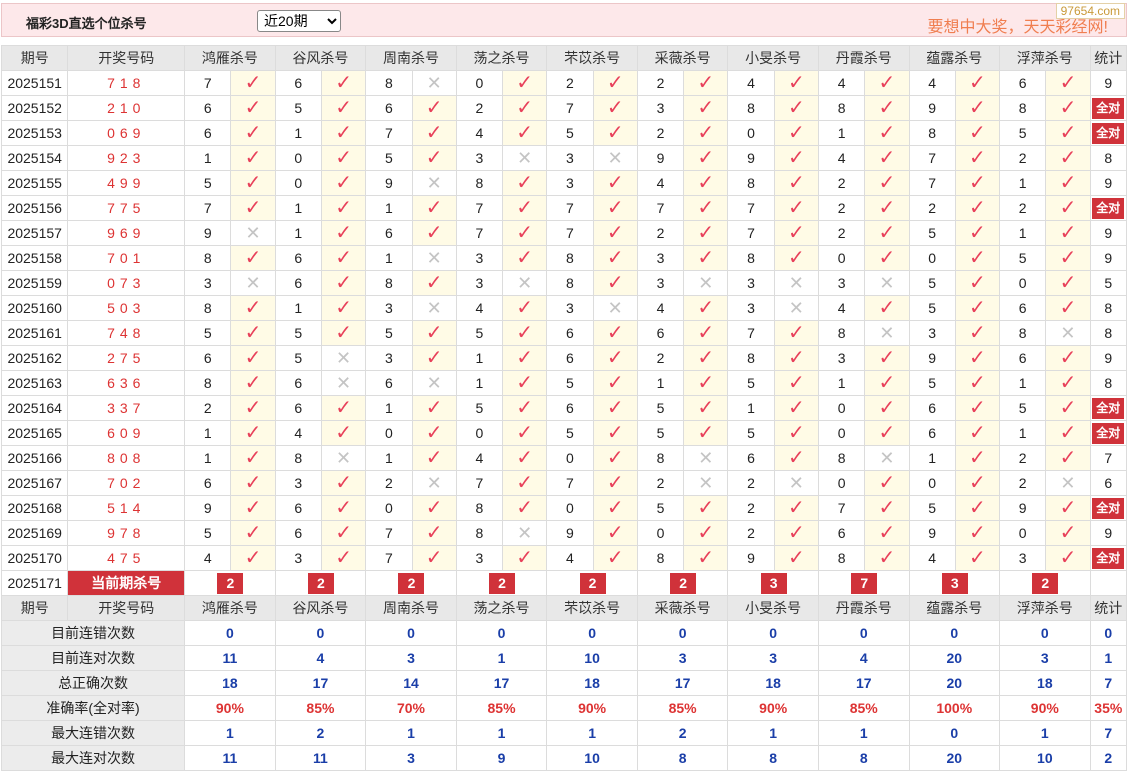 The height and width of the screenshot is (771, 1129). Describe the element at coordinates (34, 208) in the screenshot. I see `period-cell: 2025156` at that location.